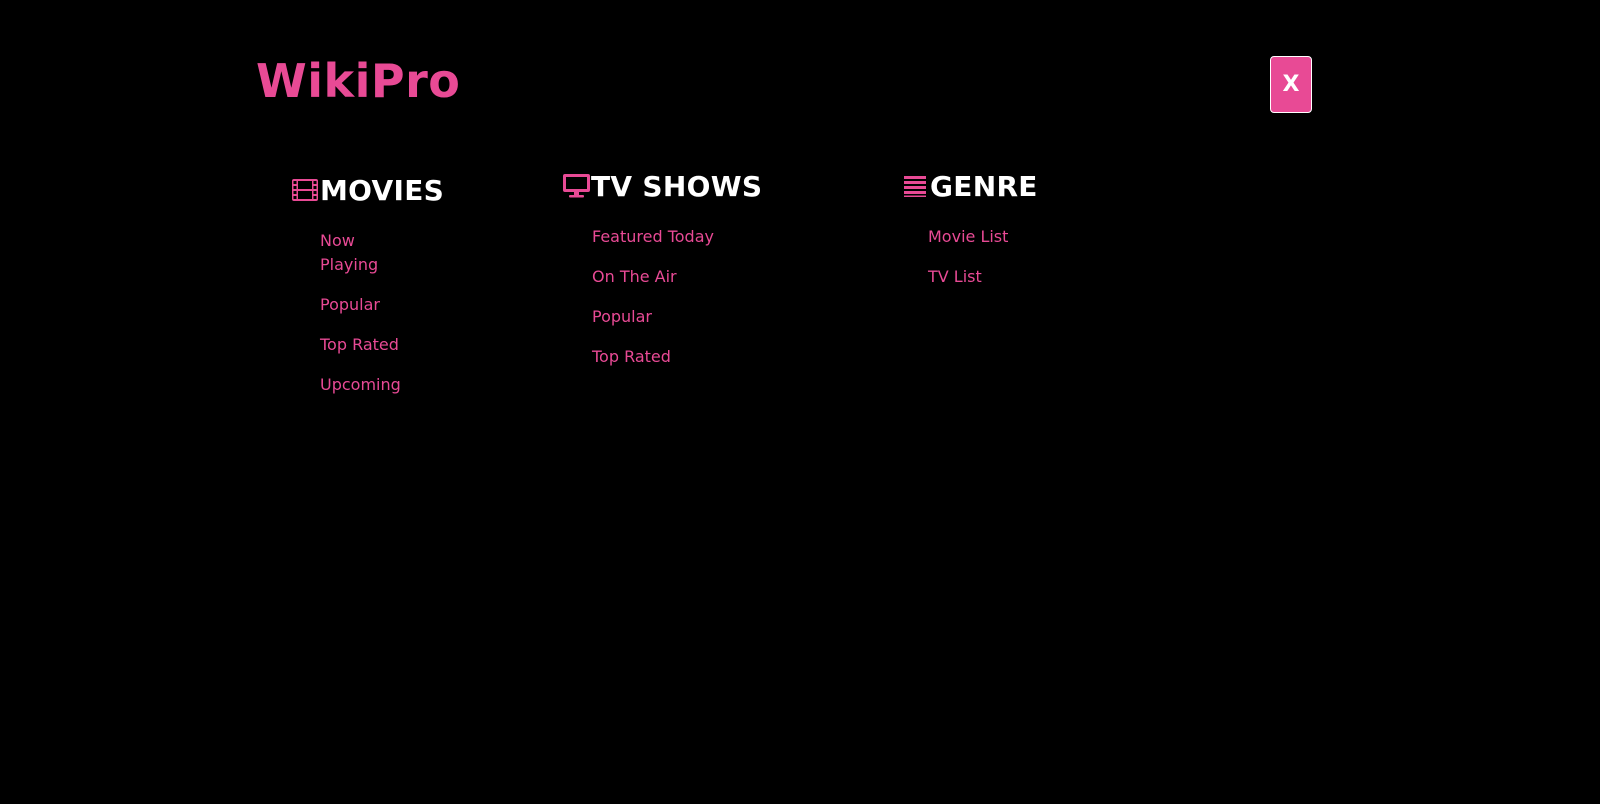  I want to click on genre-heading: GENRE, so click(969, 186).